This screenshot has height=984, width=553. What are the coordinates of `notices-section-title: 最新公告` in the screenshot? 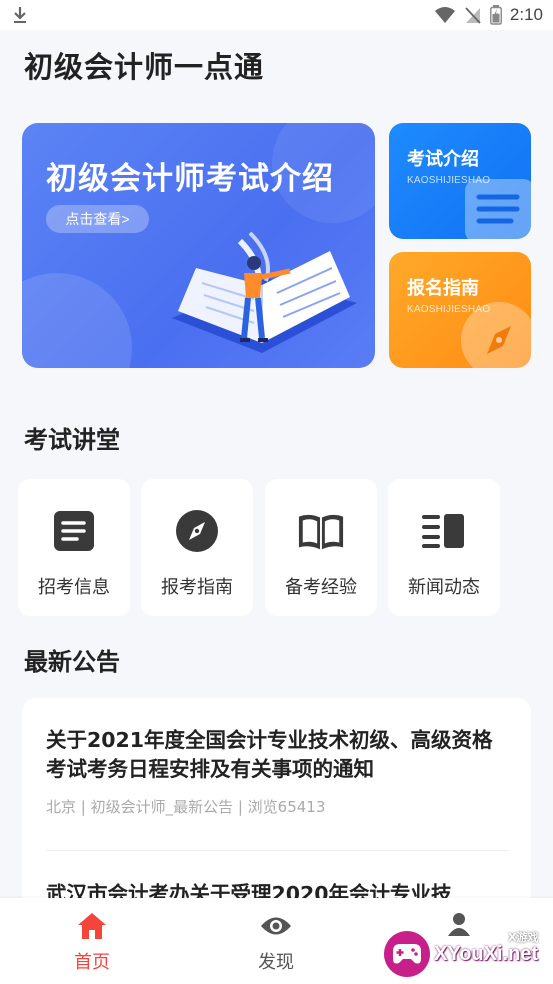 It's located at (72, 662).